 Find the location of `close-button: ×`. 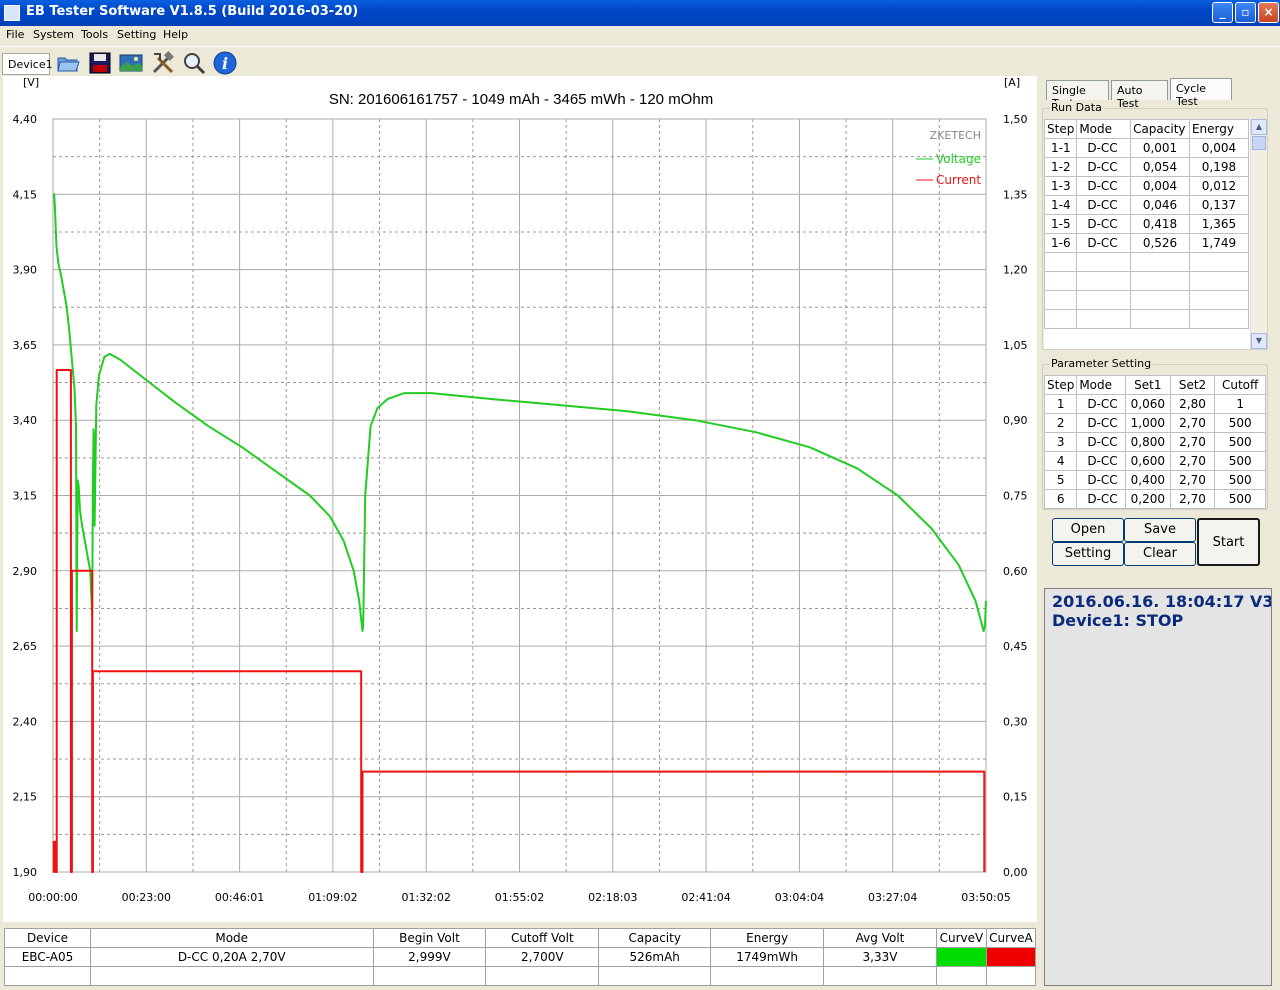

close-button: × is located at coordinates (1268, 12).